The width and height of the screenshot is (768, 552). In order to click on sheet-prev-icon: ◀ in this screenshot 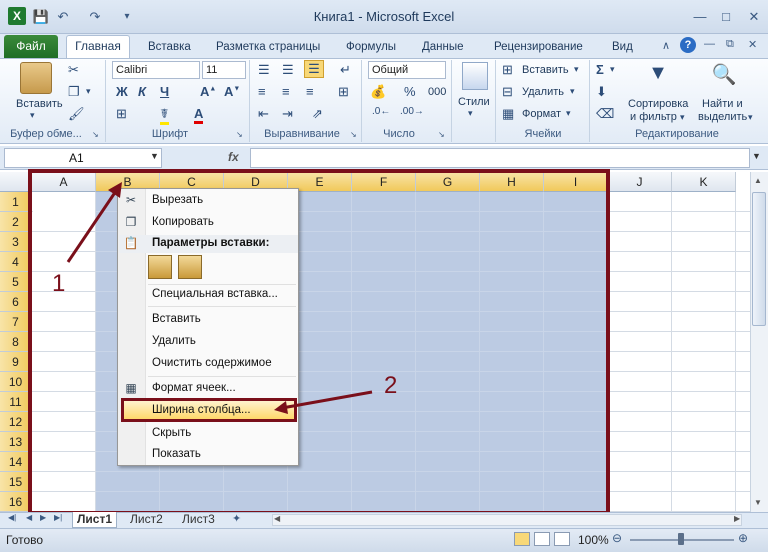, I will do `click(29, 517)`.